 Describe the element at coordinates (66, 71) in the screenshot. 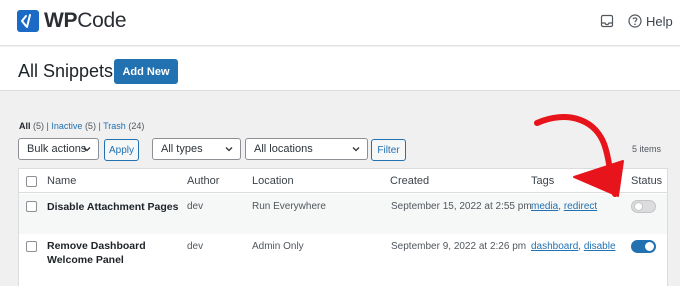

I see `page-title: All Snippets` at that location.